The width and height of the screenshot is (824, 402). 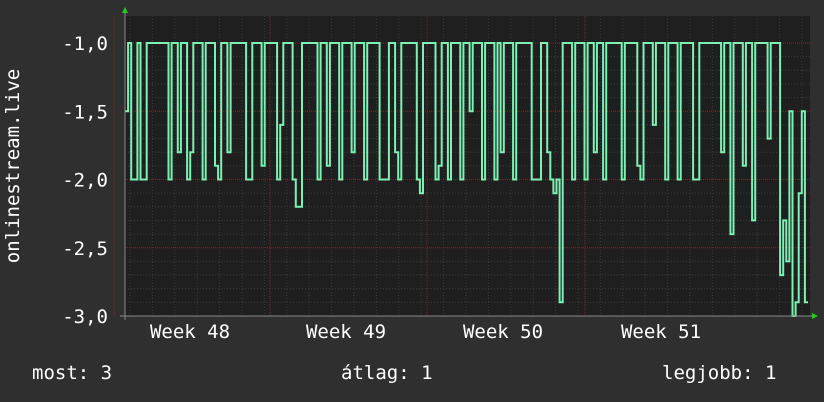 I want to click on y-axis-arrow, so click(x=125, y=10).